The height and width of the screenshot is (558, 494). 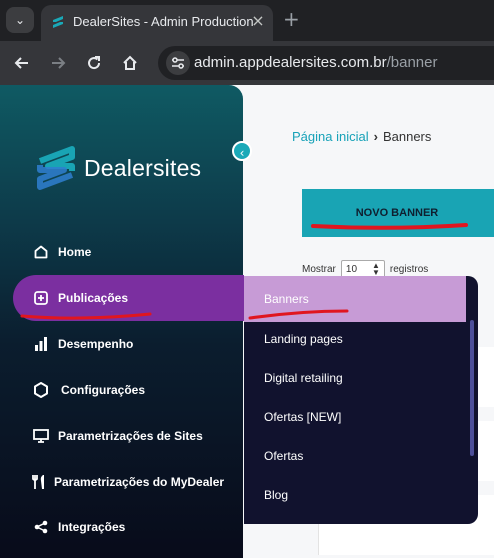 I want to click on sidebar-item-parametrizacoes-mydealer: Parametrizações do MyDealer, so click(x=127, y=482).